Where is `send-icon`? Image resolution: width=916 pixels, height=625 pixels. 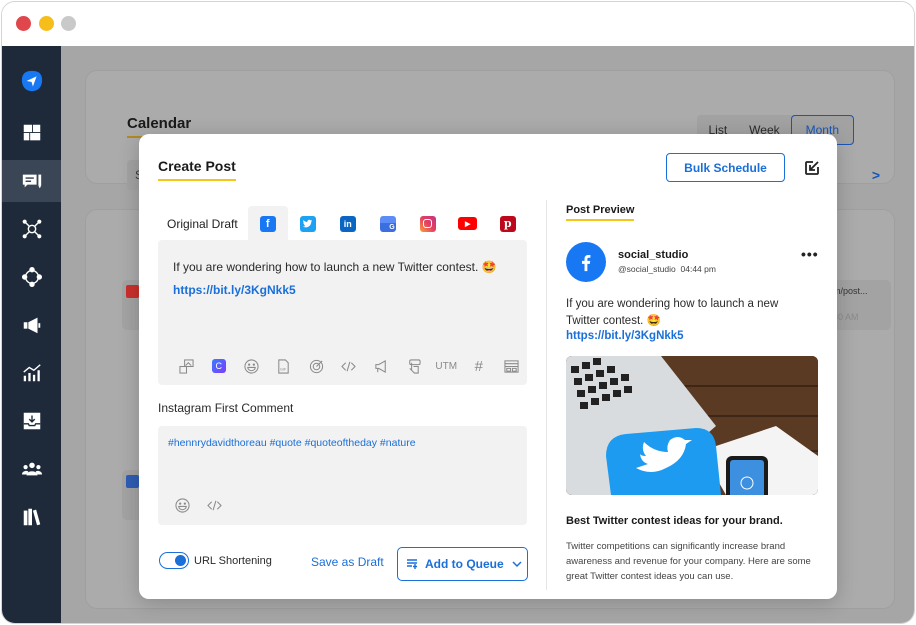
send-icon is located at coordinates (31, 81).